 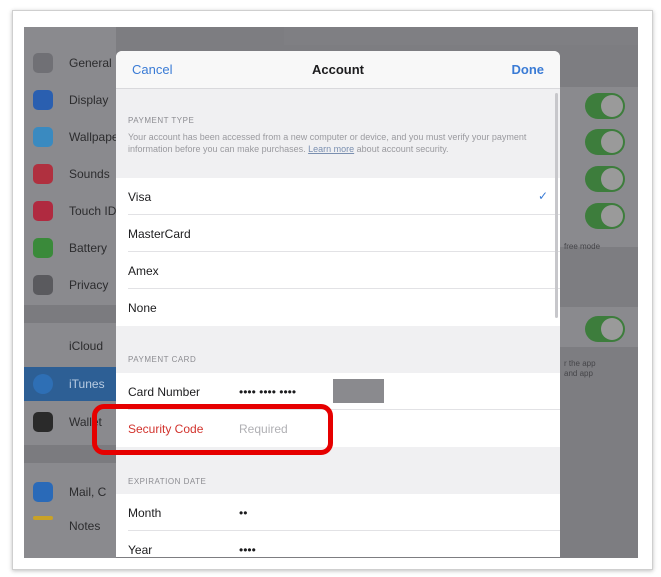 I want to click on notes-icon, so click(x=43, y=518).